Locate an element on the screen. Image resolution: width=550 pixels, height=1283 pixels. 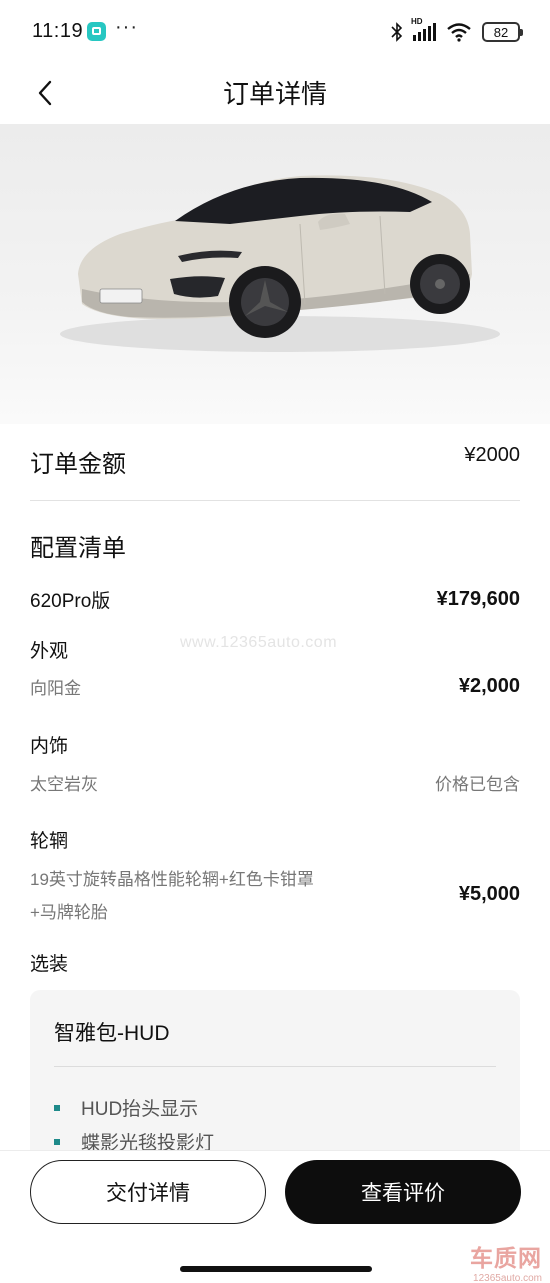
wifi-icon is located at coordinates (459, 32).